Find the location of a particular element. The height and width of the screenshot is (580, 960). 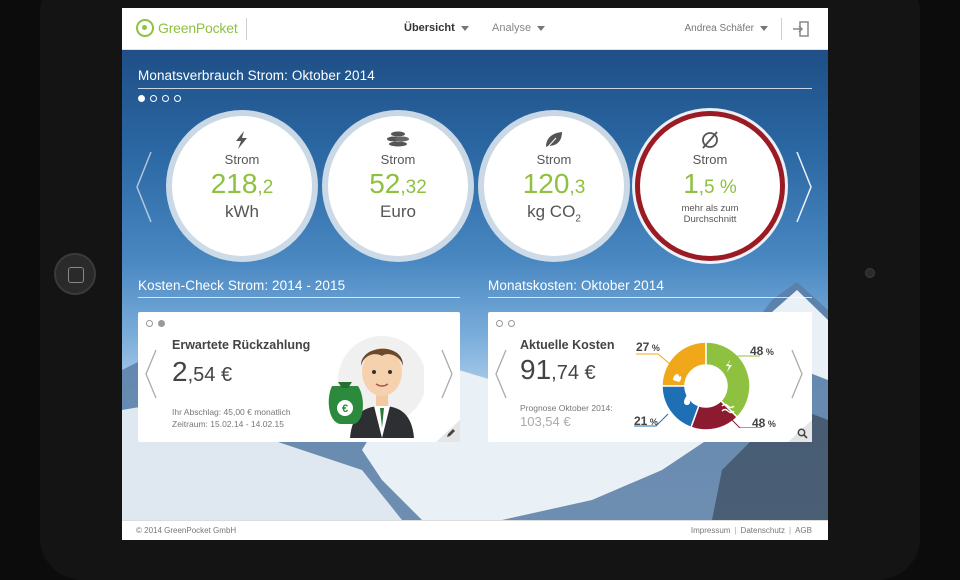

card-title: Erwartete Rückzahlung is located at coordinates (241, 345).